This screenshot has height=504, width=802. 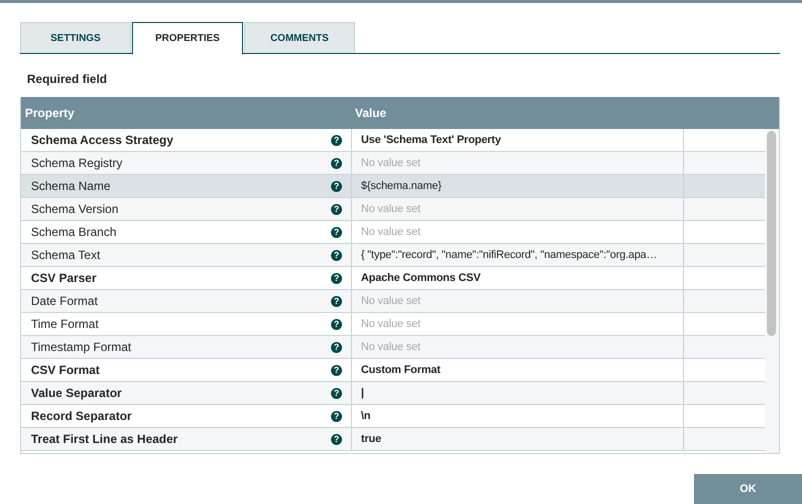 I want to click on table-row: CSV Parser ? Apache Commons CSV, so click(x=393, y=278).